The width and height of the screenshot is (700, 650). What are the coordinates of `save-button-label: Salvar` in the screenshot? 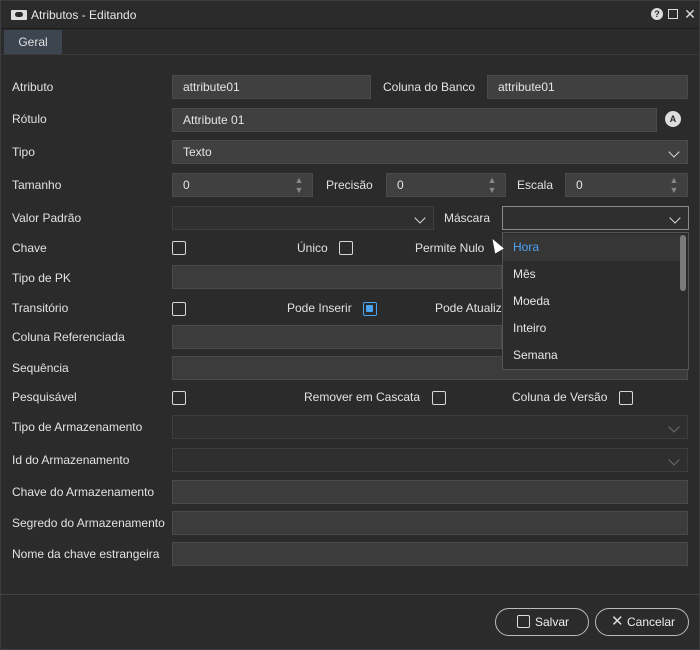 It's located at (552, 622).